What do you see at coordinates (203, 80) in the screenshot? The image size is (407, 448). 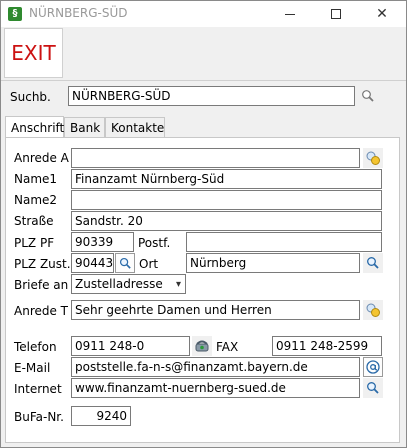 I see `toolbar-divider` at bounding box center [203, 80].